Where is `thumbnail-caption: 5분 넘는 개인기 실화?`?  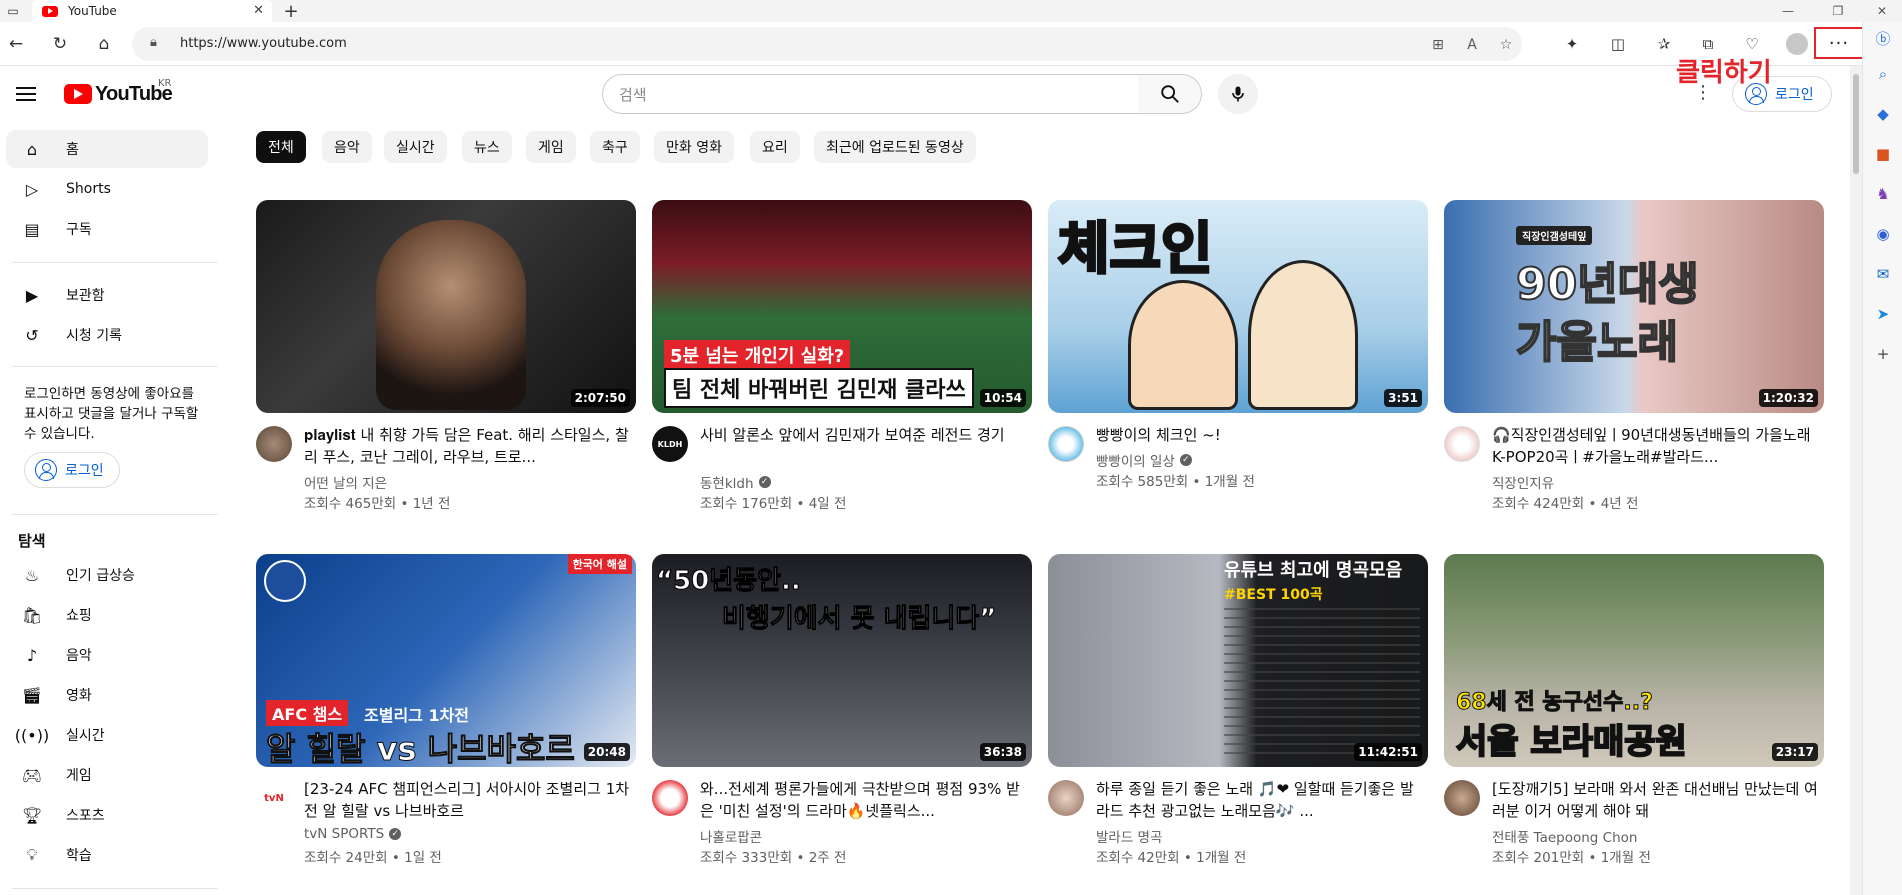 thumbnail-caption: 5분 넘는 개인기 실화? is located at coordinates (757, 355).